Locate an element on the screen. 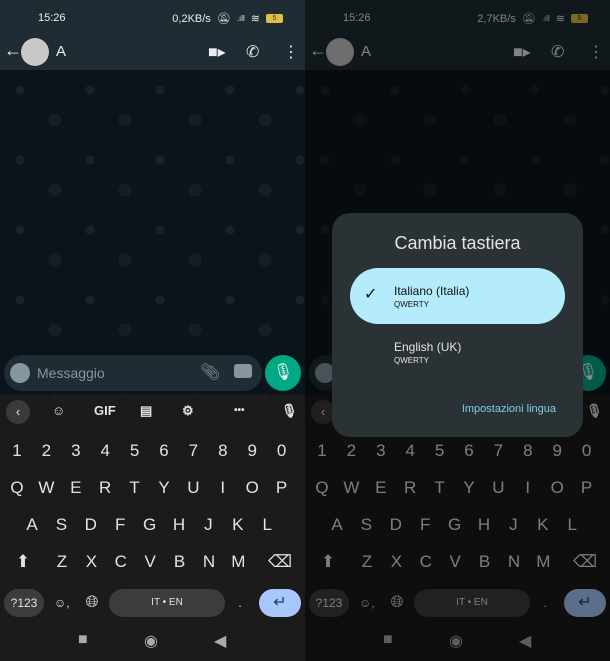 This screenshot has height=661, width=610. keyboard-row-numbers: 1234567890 is located at coordinates (152, 451).